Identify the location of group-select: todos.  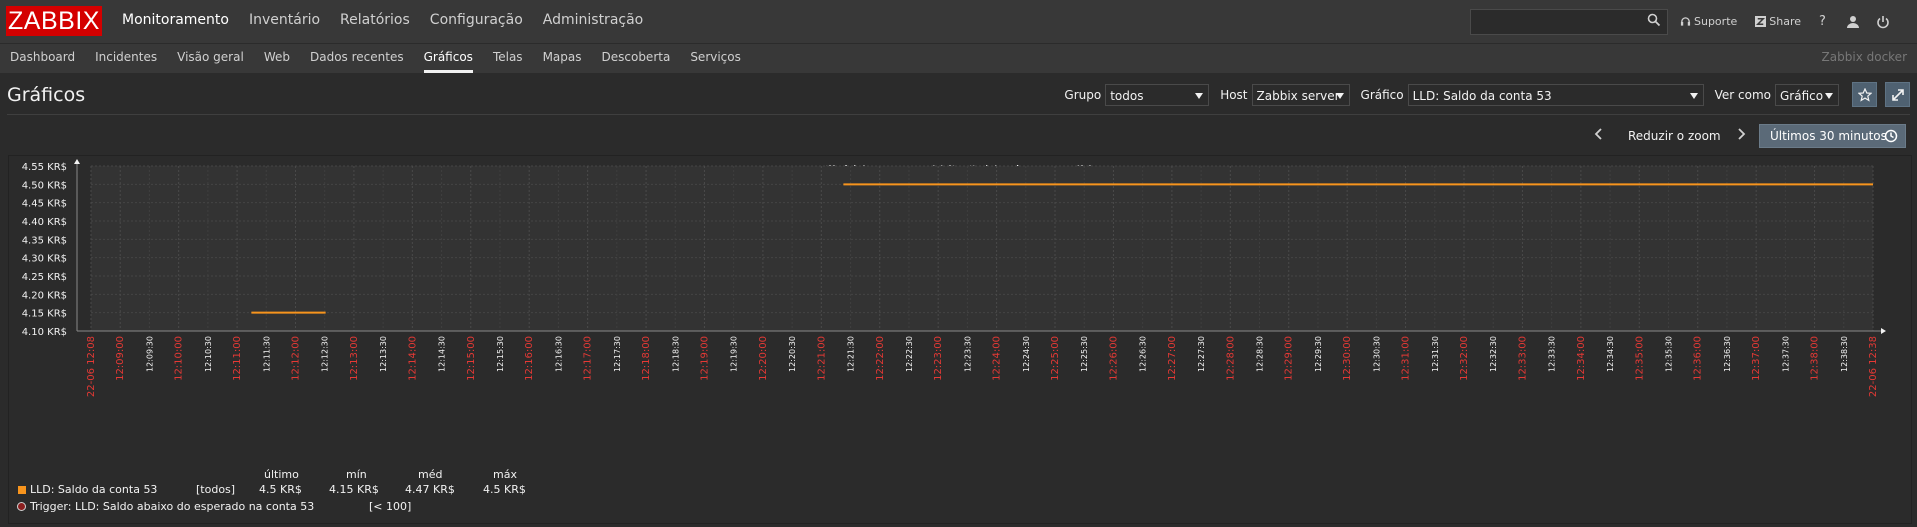
(1157, 94).